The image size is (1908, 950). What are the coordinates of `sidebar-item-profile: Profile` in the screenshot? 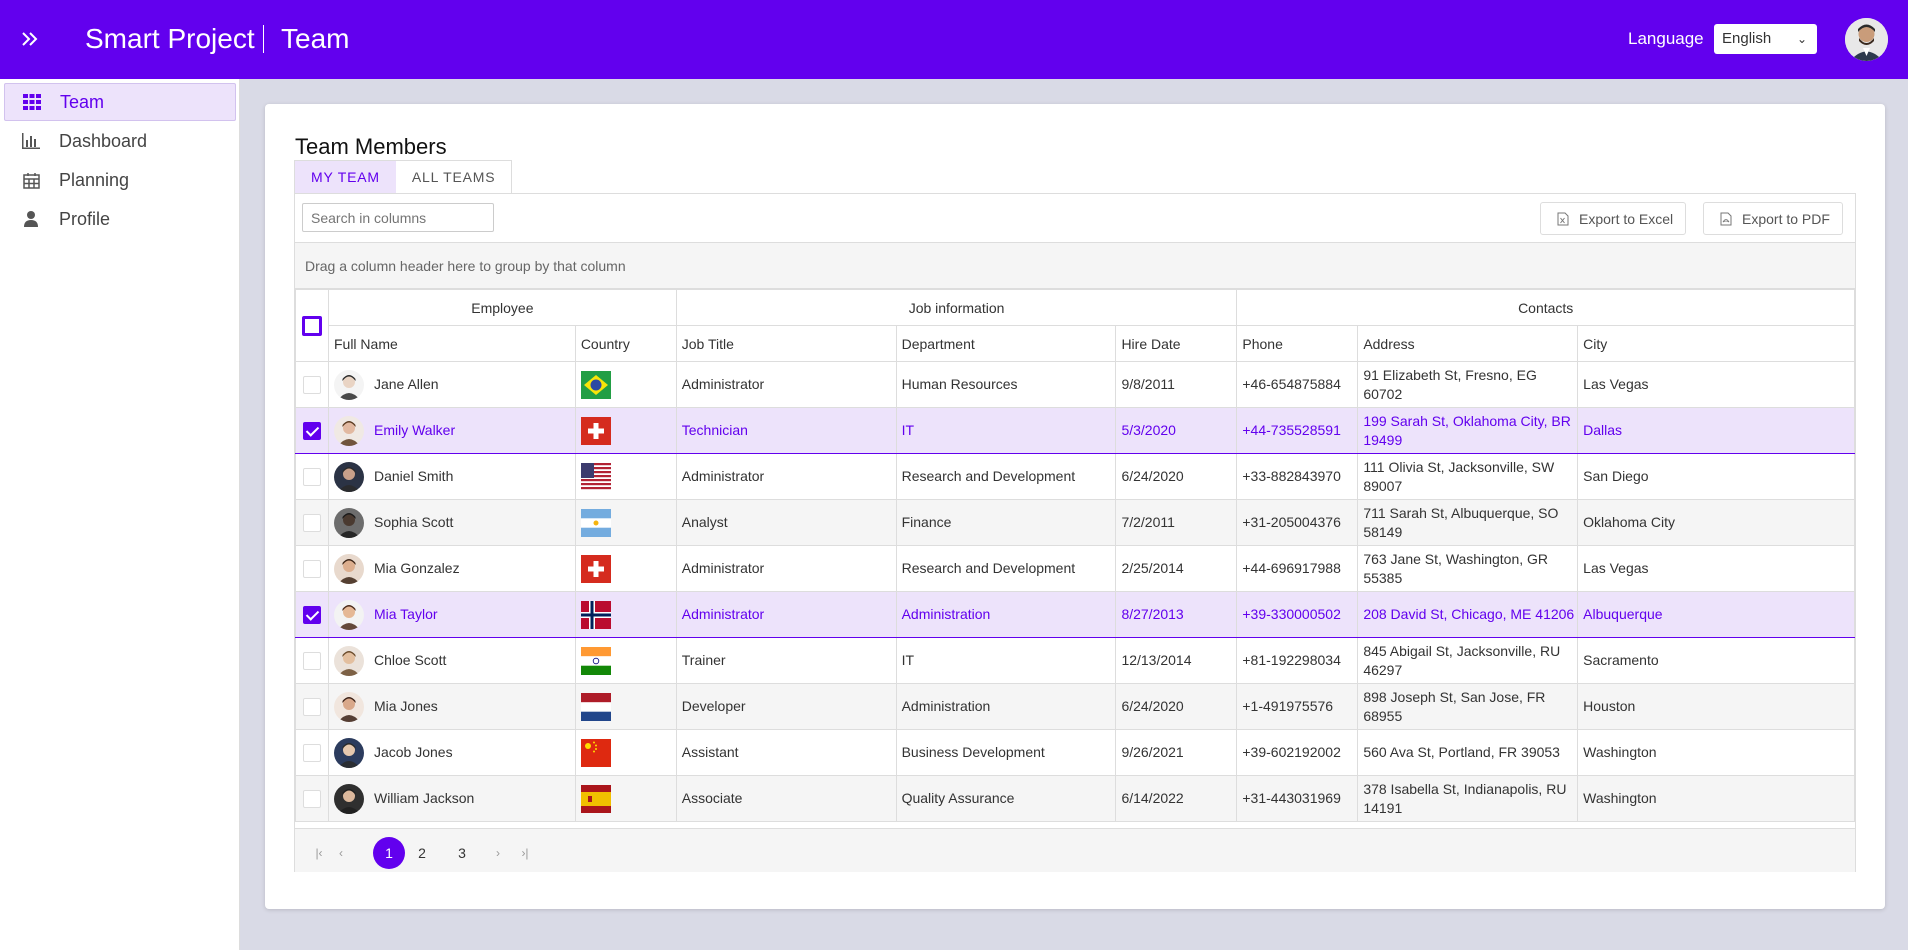 It's located at (120, 219).